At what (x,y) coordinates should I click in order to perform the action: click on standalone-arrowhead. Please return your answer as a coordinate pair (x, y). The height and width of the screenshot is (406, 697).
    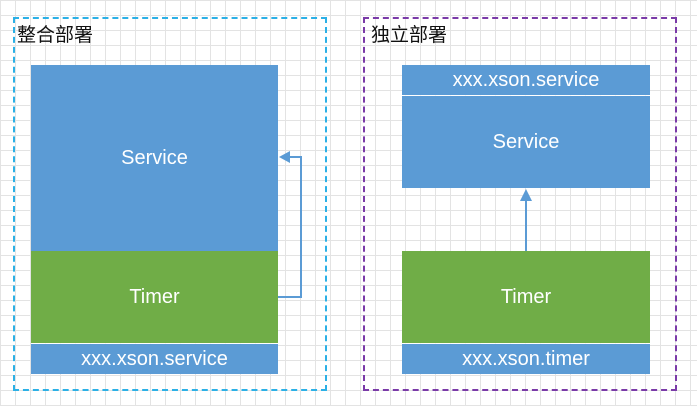
    Looking at the image, I should click on (526, 195).